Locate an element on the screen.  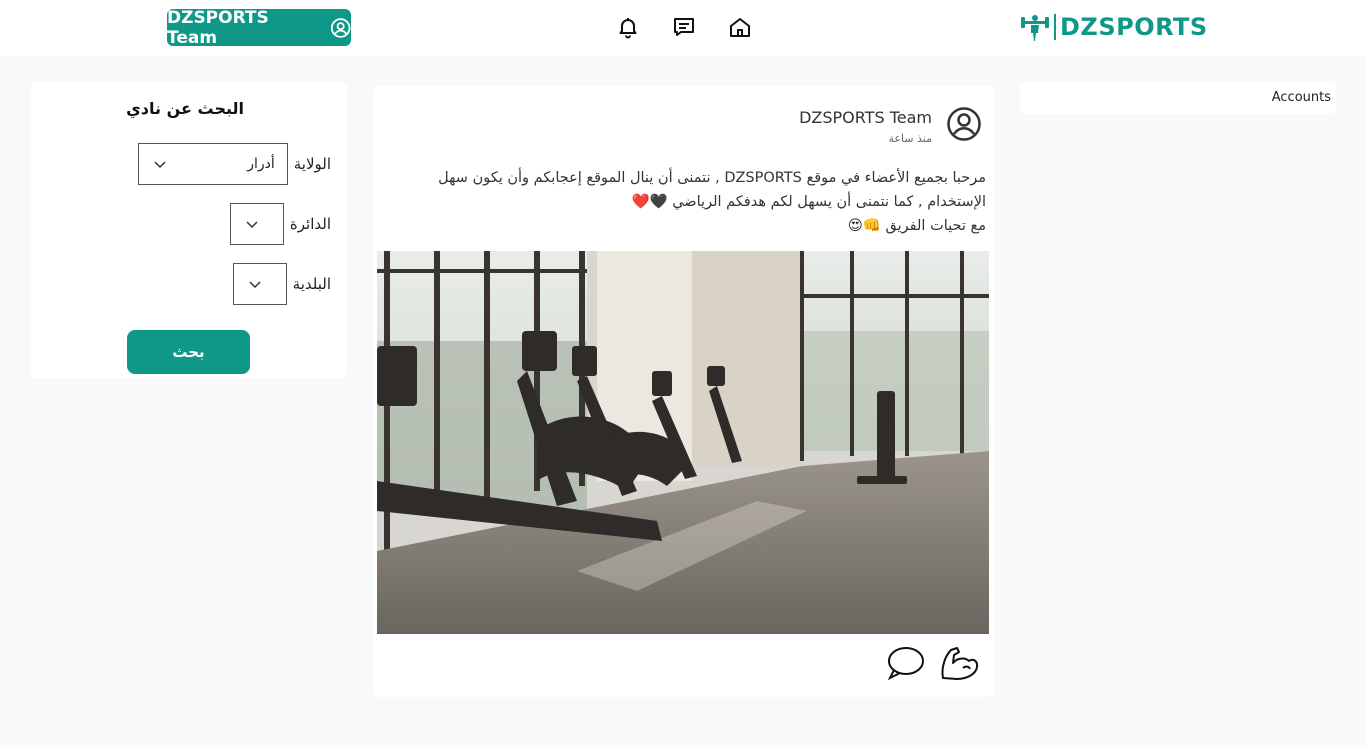
wilaya-label: الولاية is located at coordinates (312, 164).